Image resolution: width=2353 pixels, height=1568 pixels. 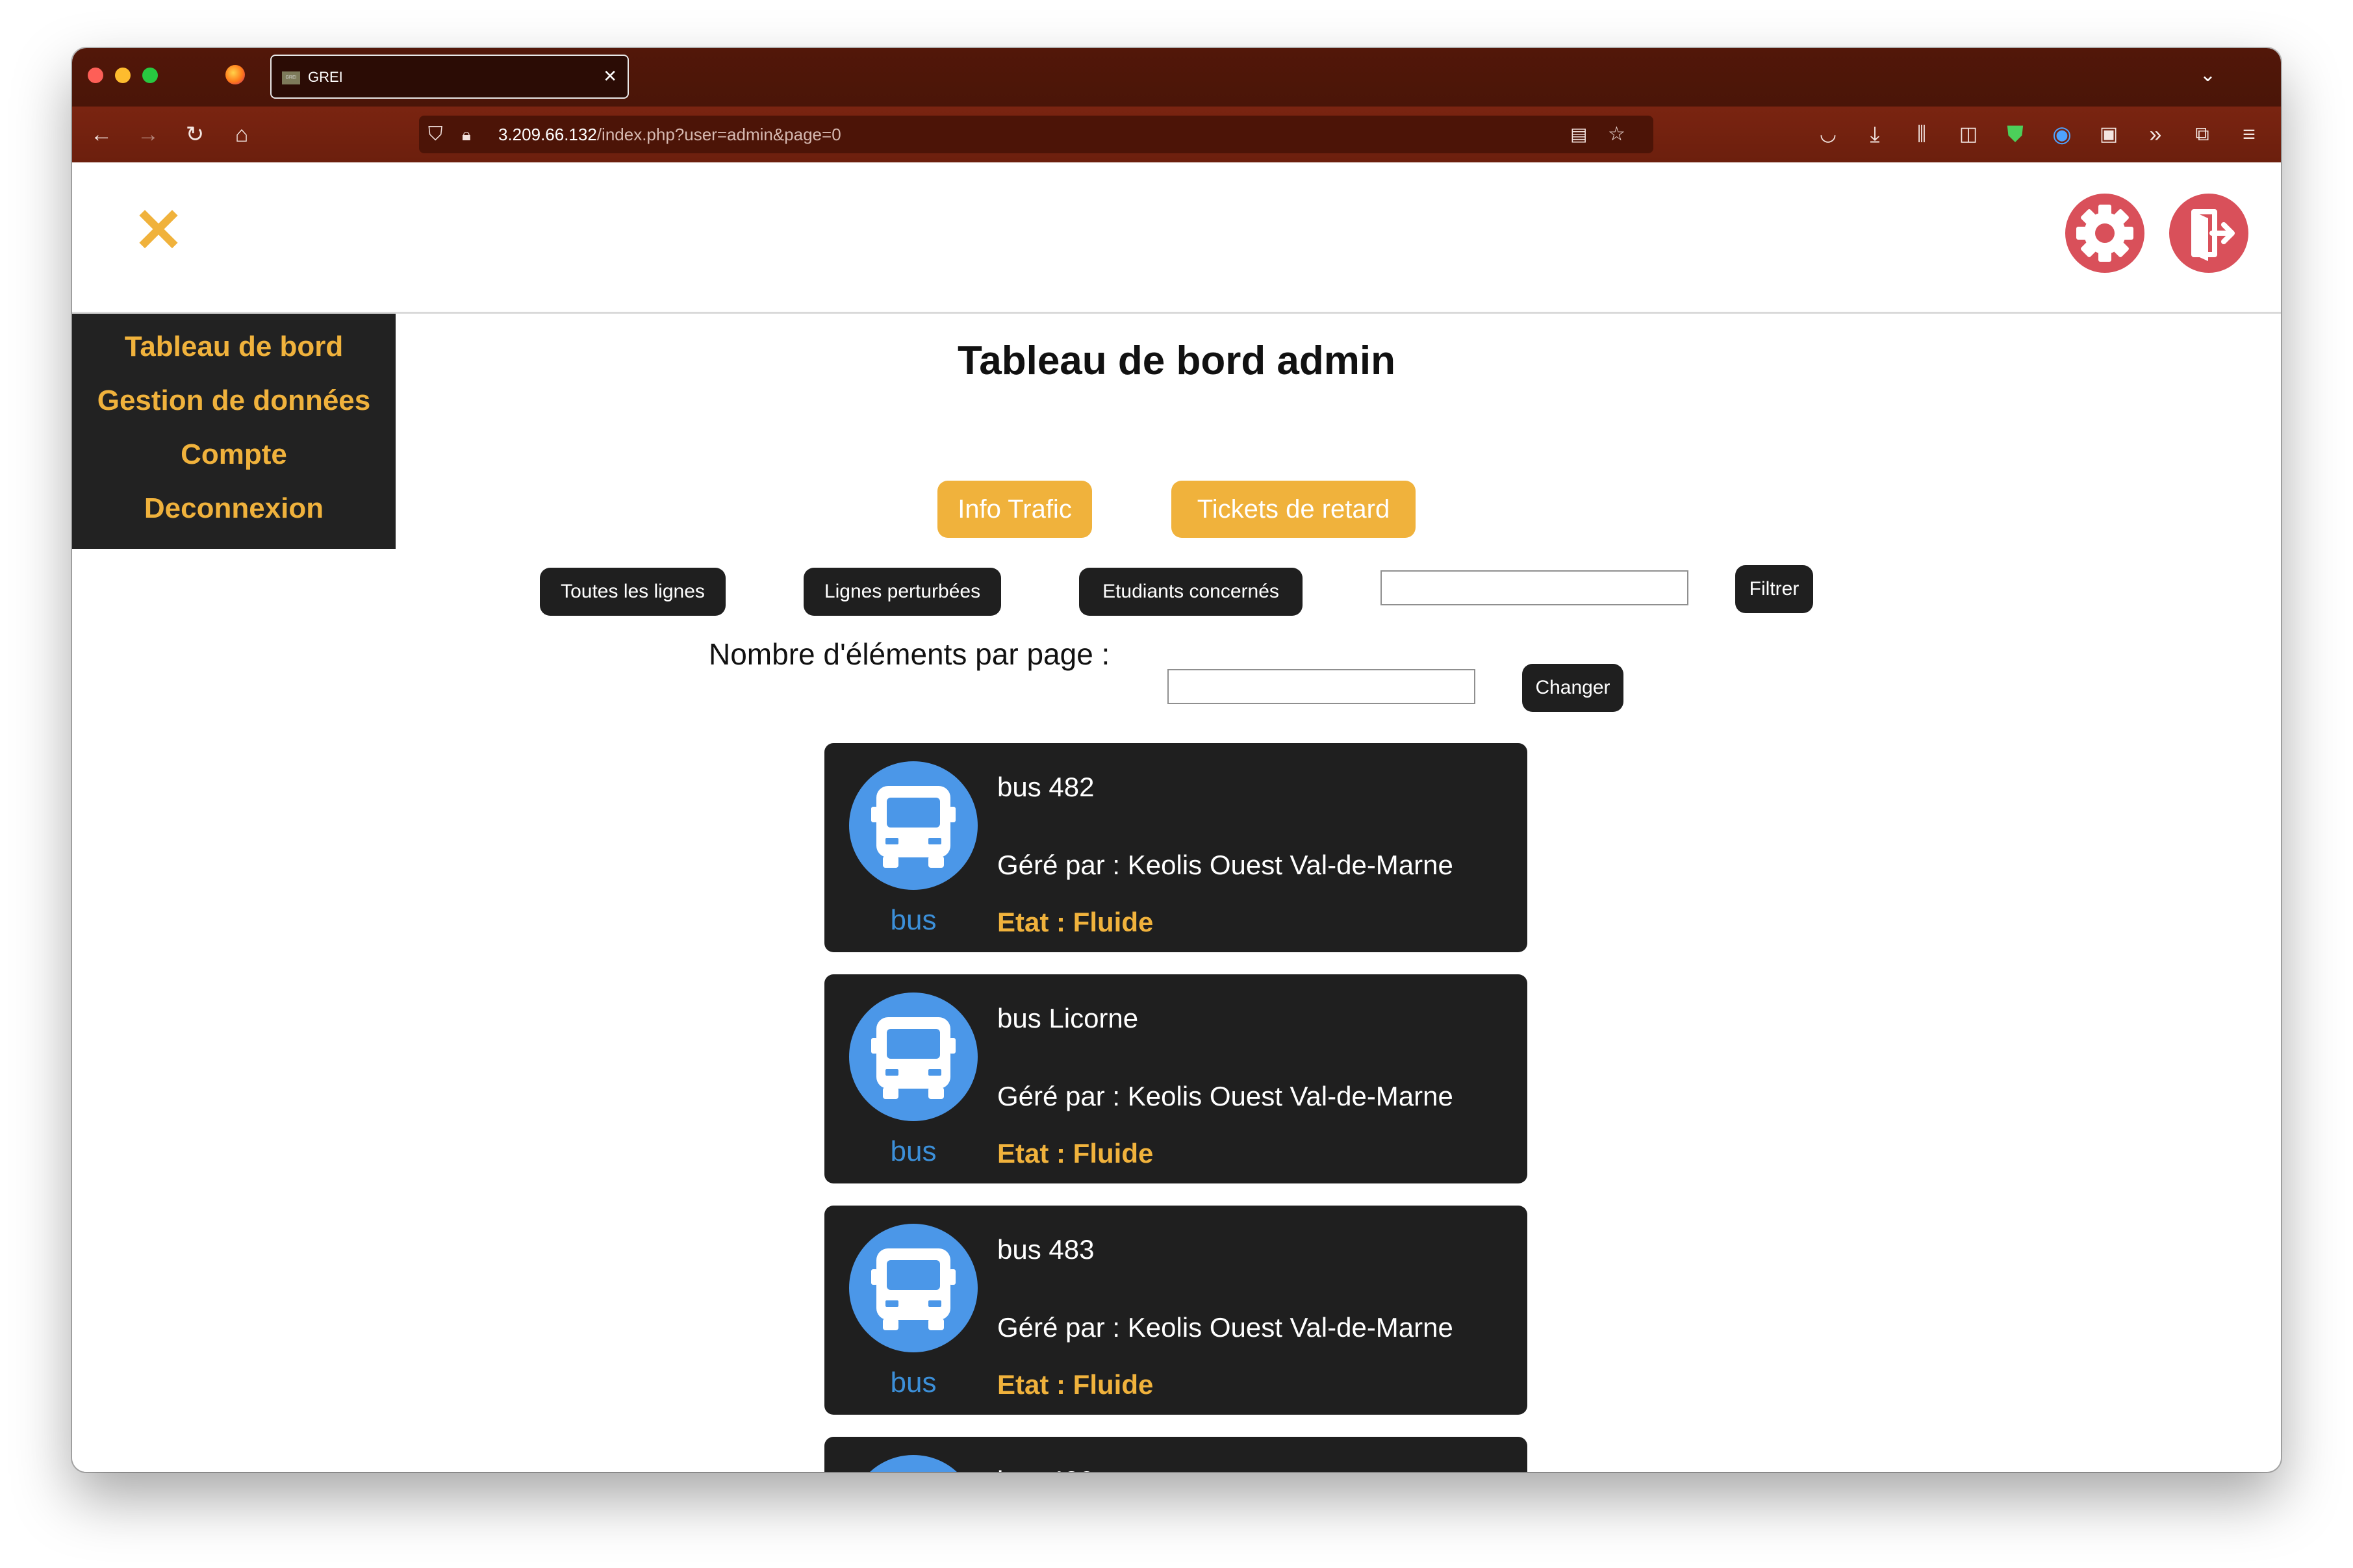 I want to click on line-name: bus 482, so click(x=1046, y=787).